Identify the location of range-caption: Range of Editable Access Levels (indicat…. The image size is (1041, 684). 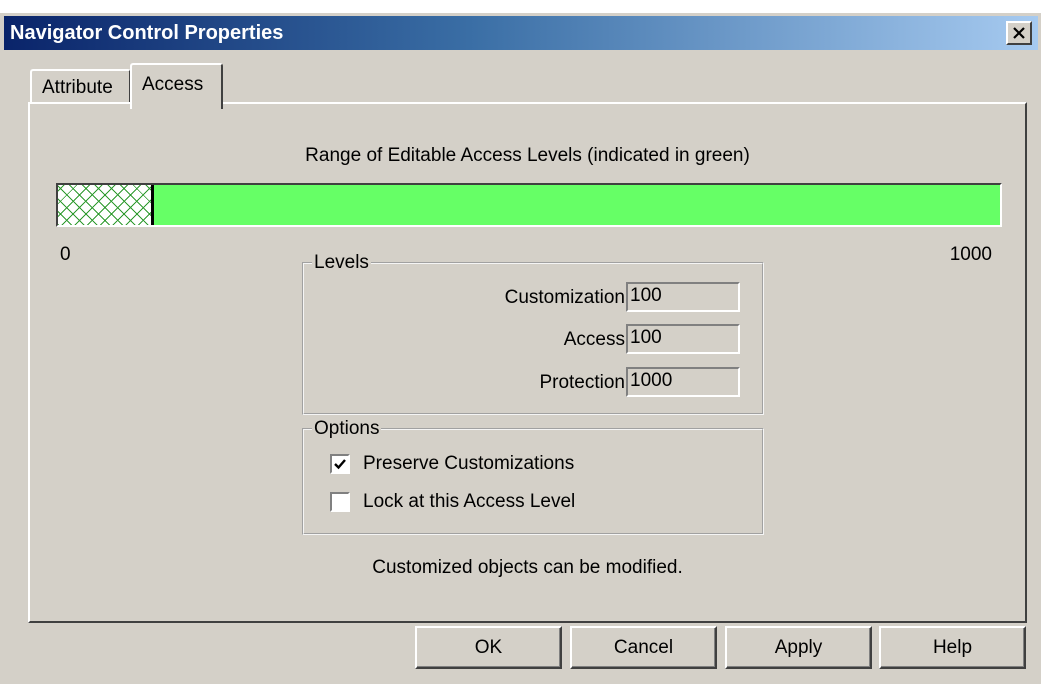
(527, 155).